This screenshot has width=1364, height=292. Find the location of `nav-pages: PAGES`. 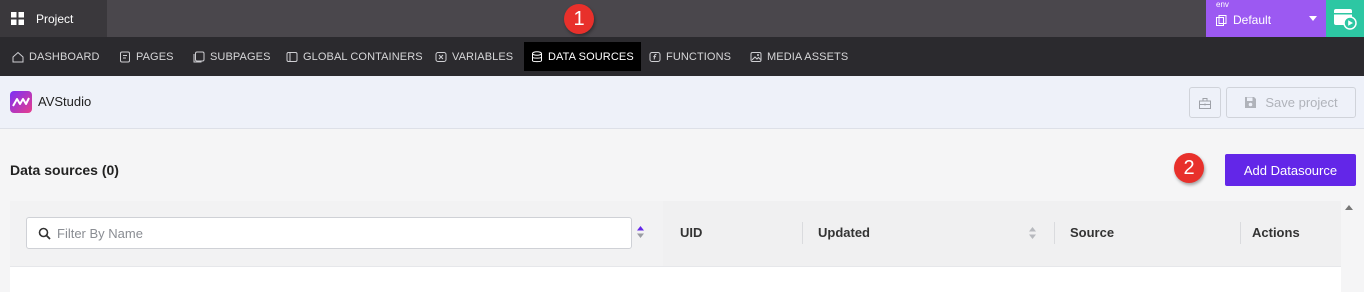

nav-pages: PAGES is located at coordinates (146, 56).